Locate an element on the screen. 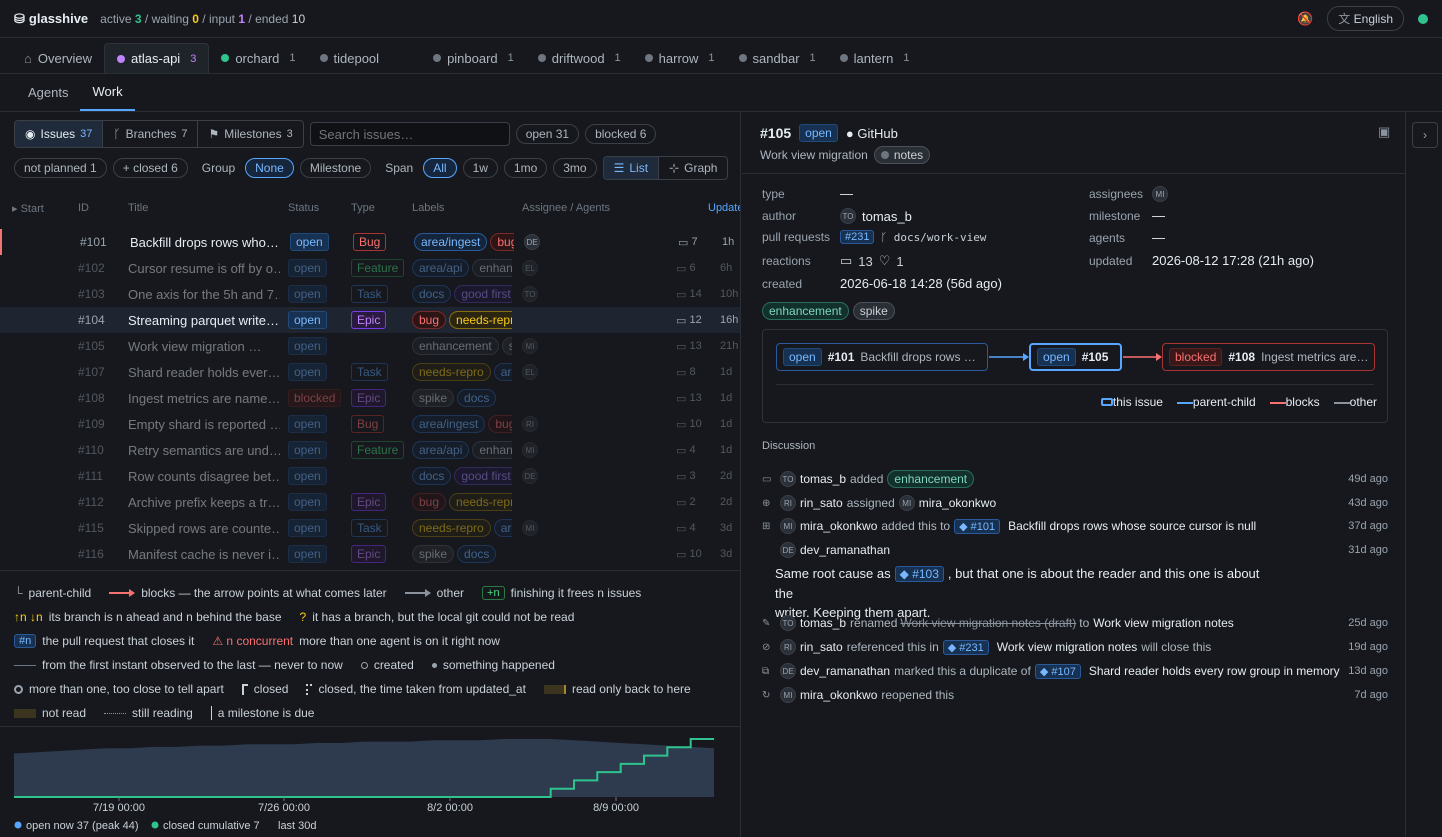 This screenshot has height=837, width=1442. col-status: Status is located at coordinates (303, 208).